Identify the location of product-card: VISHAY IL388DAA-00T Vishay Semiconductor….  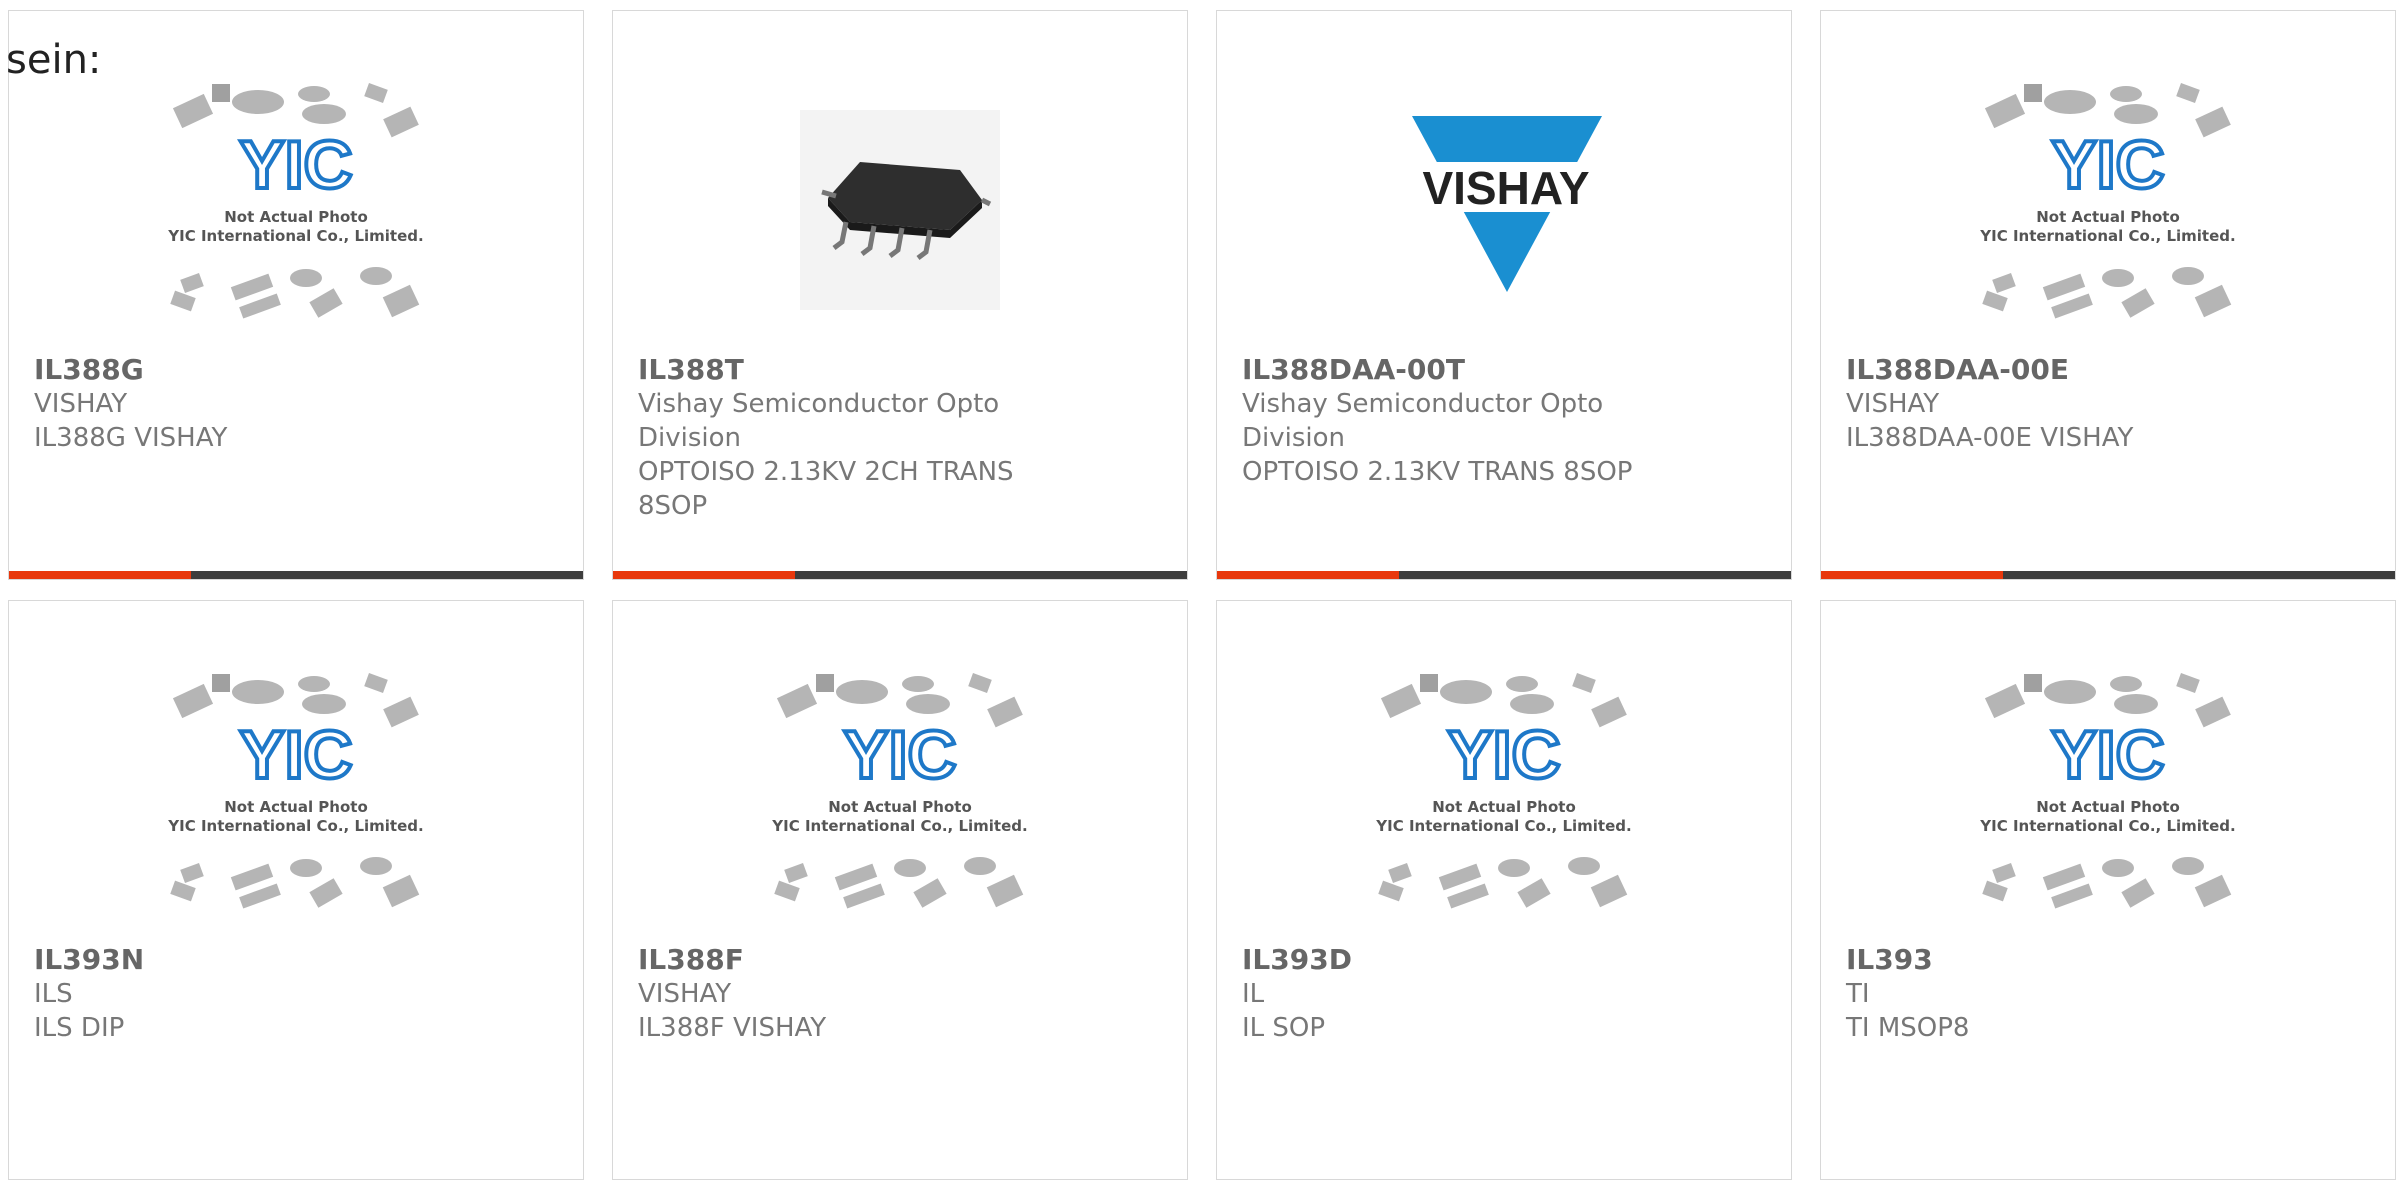
(1504, 295).